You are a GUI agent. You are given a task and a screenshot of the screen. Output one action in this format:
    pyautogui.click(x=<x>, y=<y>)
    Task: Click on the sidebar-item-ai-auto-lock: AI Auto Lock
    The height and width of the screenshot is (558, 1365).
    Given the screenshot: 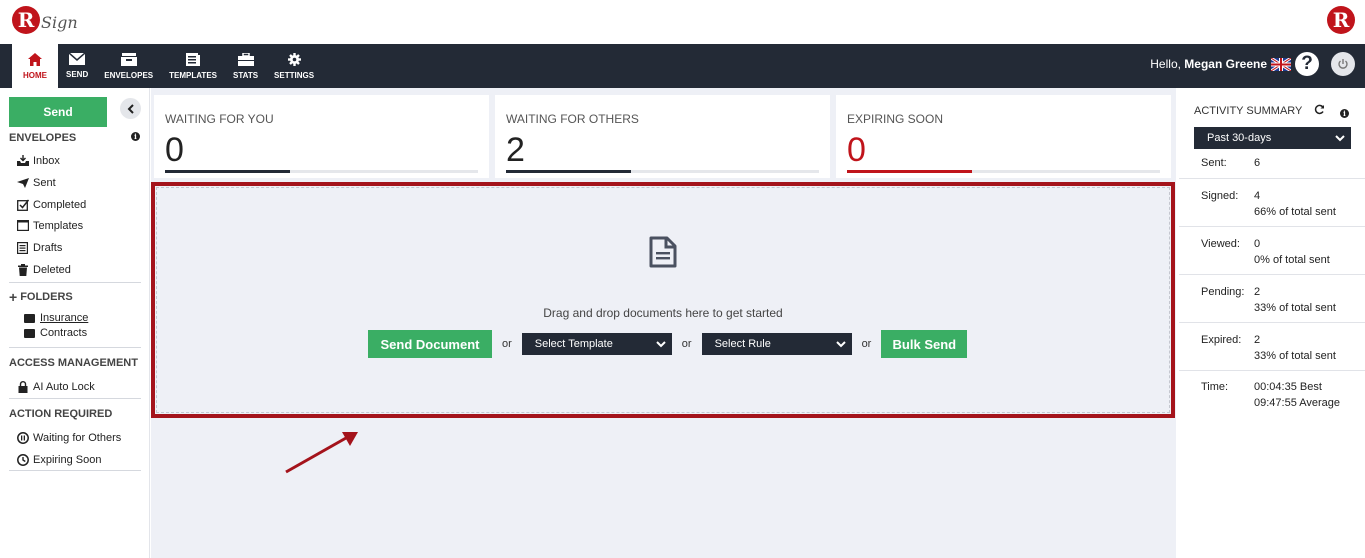 What is the action you would take?
    pyautogui.click(x=55, y=386)
    